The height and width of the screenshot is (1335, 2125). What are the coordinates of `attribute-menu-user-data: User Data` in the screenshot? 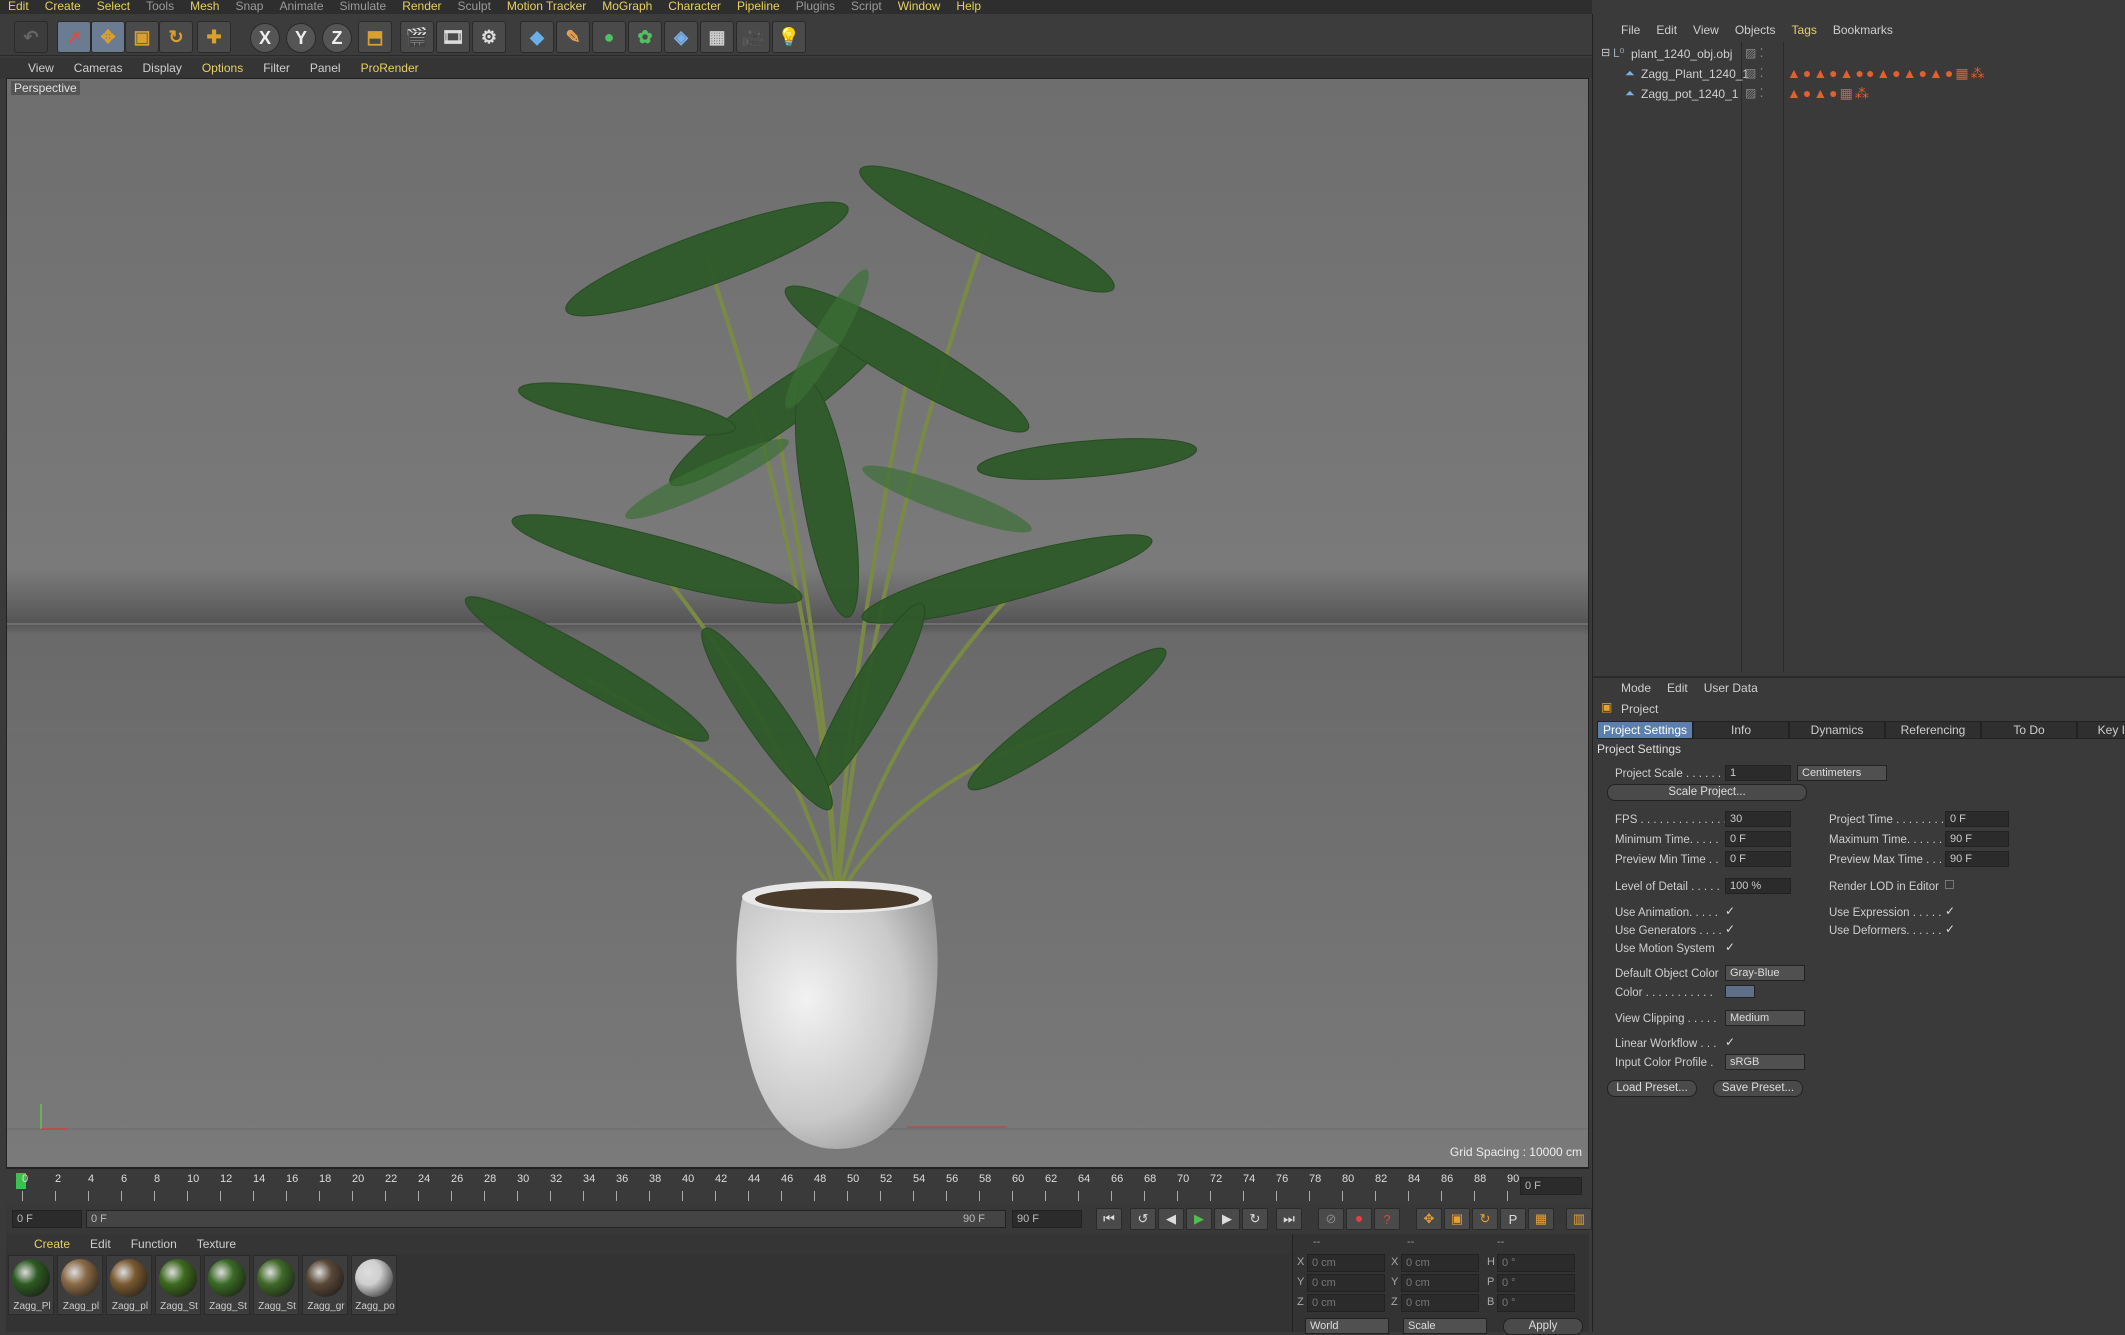 It's located at (1731, 688).